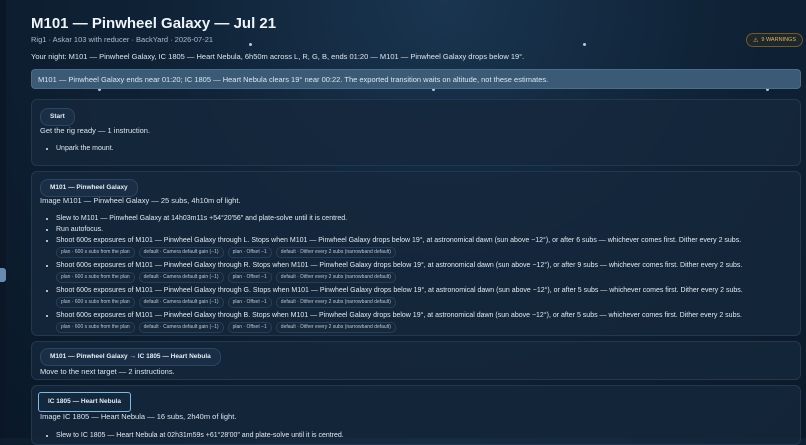  What do you see at coordinates (154, 23) in the screenshot?
I see `page-title: M101 — Pinwheel Galaxy — Jul 21` at bounding box center [154, 23].